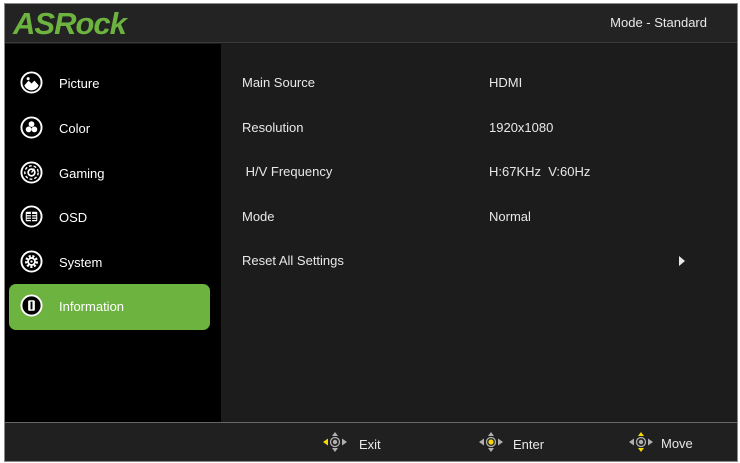 The width and height of the screenshot is (740, 463). Describe the element at coordinates (109, 218) in the screenshot. I see `sidebar-item-osd: OSD` at that location.